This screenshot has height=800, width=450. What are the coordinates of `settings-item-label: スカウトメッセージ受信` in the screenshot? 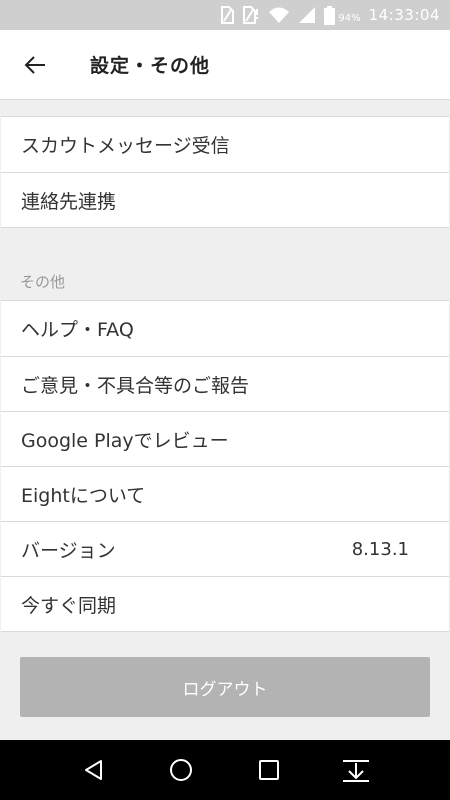 It's located at (125, 146).